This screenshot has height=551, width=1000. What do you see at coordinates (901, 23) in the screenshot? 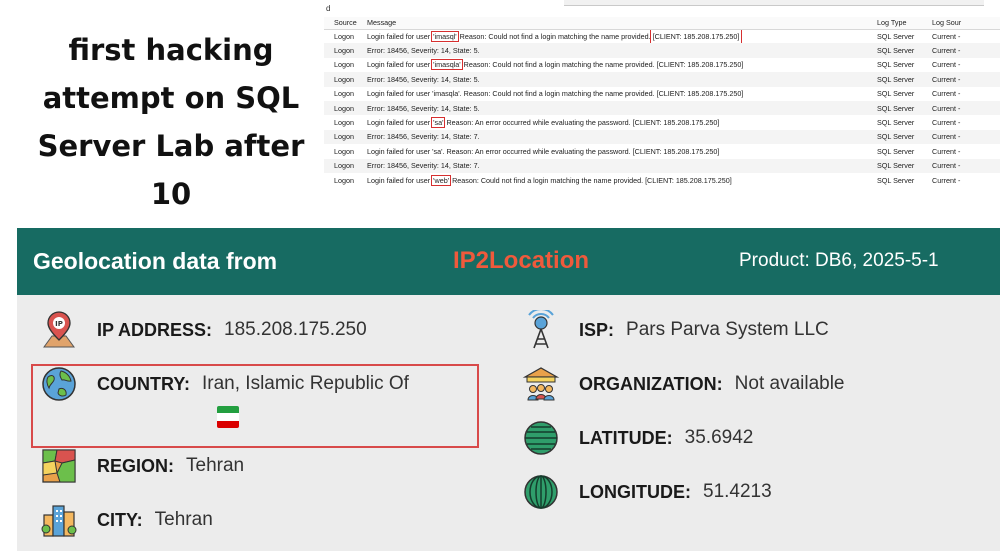
I see `column-header-log-type: Log Type` at bounding box center [901, 23].